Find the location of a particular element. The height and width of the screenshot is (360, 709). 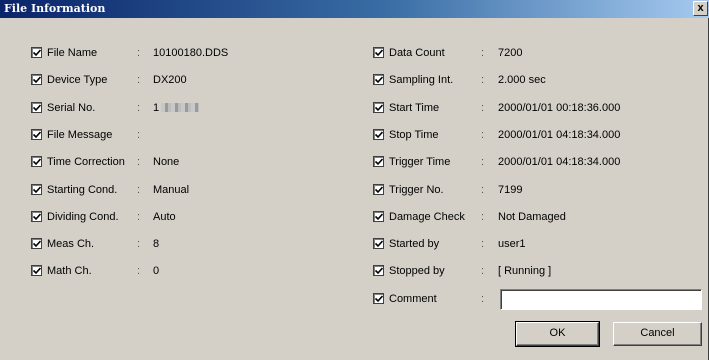

field-value-starting-cond: Manual is located at coordinates (171, 190).